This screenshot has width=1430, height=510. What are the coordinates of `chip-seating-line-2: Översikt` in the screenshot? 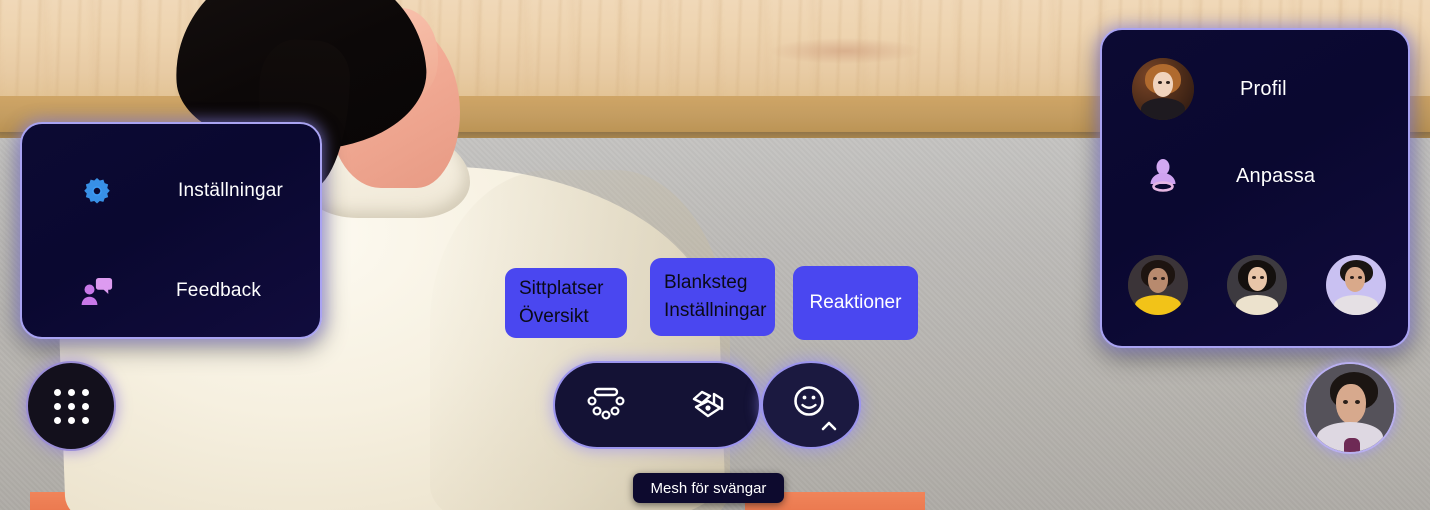 It's located at (554, 316).